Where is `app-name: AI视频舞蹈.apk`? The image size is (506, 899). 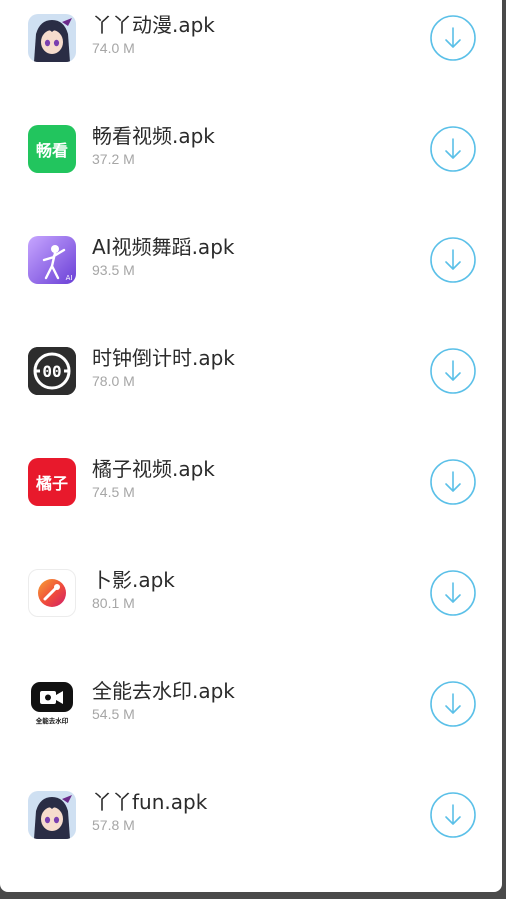 app-name: AI视频舞蹈.apk is located at coordinates (163, 247).